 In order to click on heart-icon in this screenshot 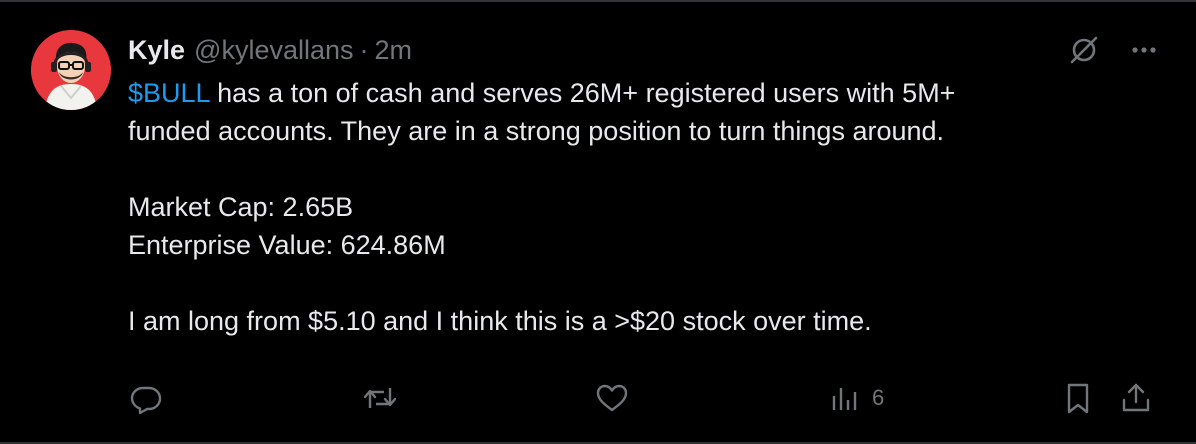, I will do `click(612, 398)`.